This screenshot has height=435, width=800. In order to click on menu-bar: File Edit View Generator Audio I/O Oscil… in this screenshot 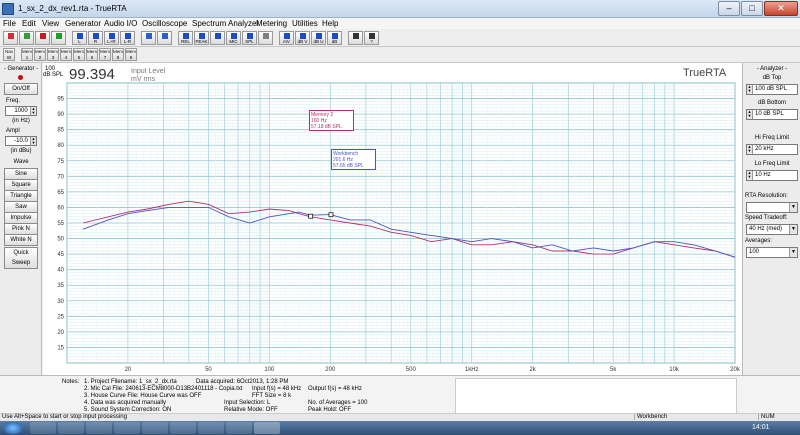, I will do `click(400, 23)`.